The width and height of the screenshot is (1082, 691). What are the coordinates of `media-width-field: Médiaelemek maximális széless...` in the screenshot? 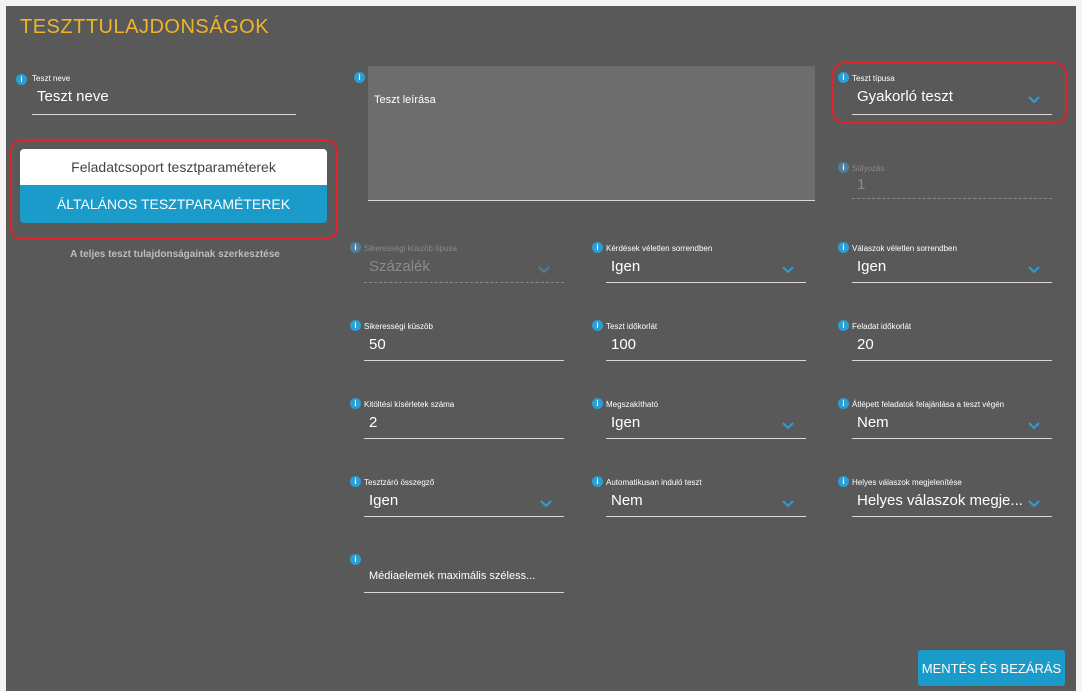 It's located at (464, 576).